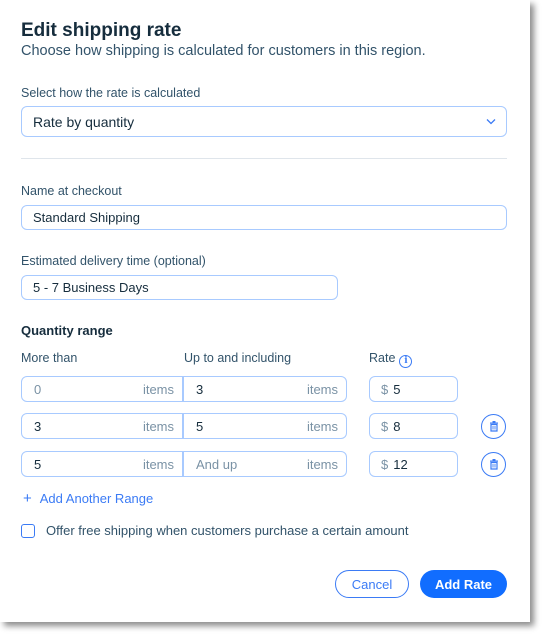 Image resolution: width=544 pixels, height=635 pixels. What do you see at coordinates (71, 191) in the screenshot?
I see `checkout-name-label: Name at checkout` at bounding box center [71, 191].